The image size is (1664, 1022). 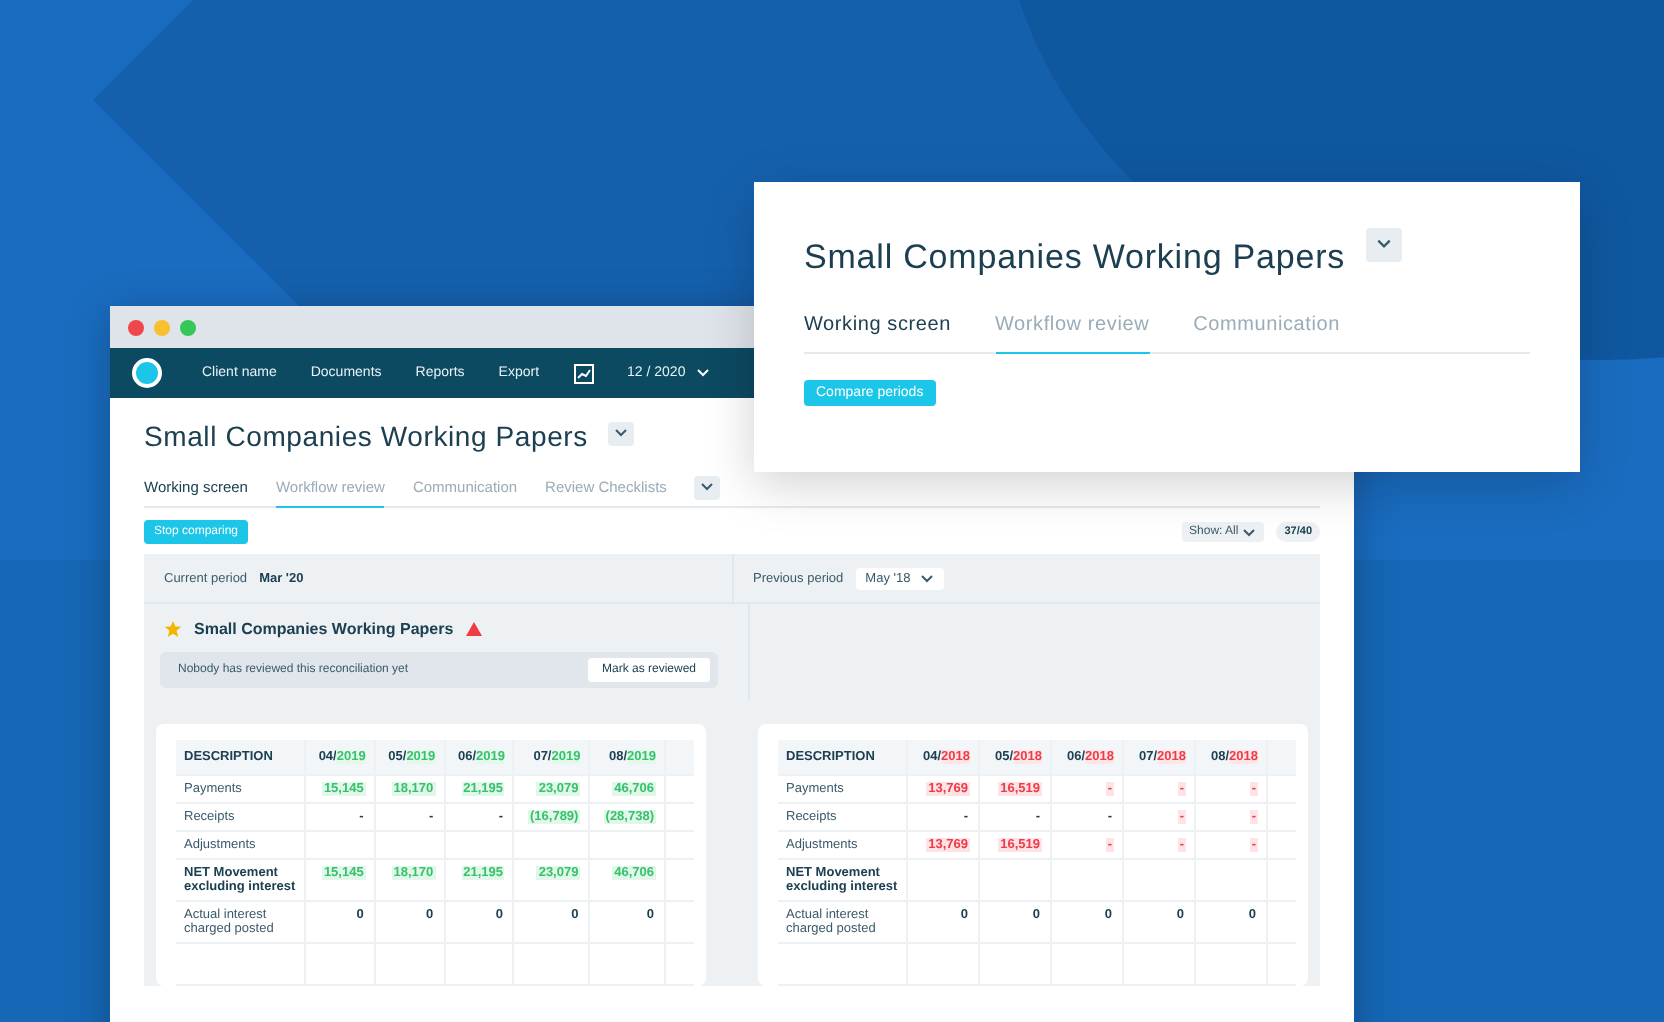 I want to click on close-dot, so click(x=136, y=327).